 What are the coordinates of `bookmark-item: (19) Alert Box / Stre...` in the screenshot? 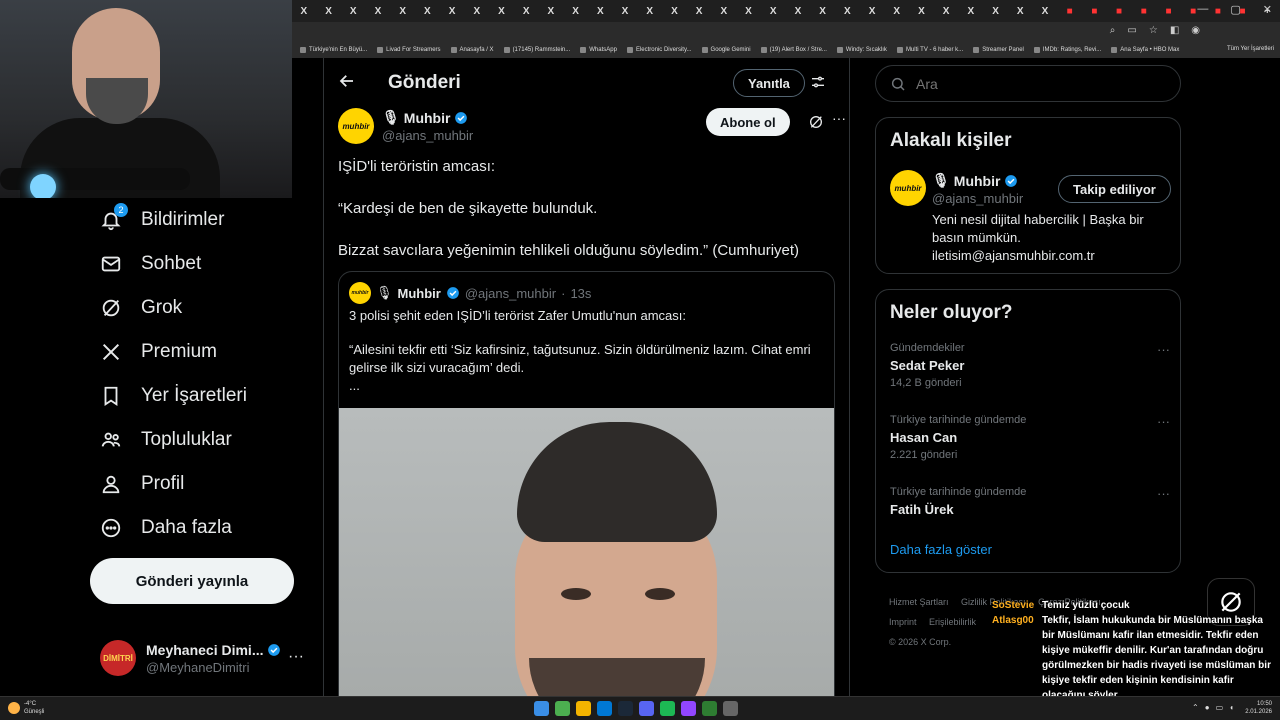 It's located at (793, 50).